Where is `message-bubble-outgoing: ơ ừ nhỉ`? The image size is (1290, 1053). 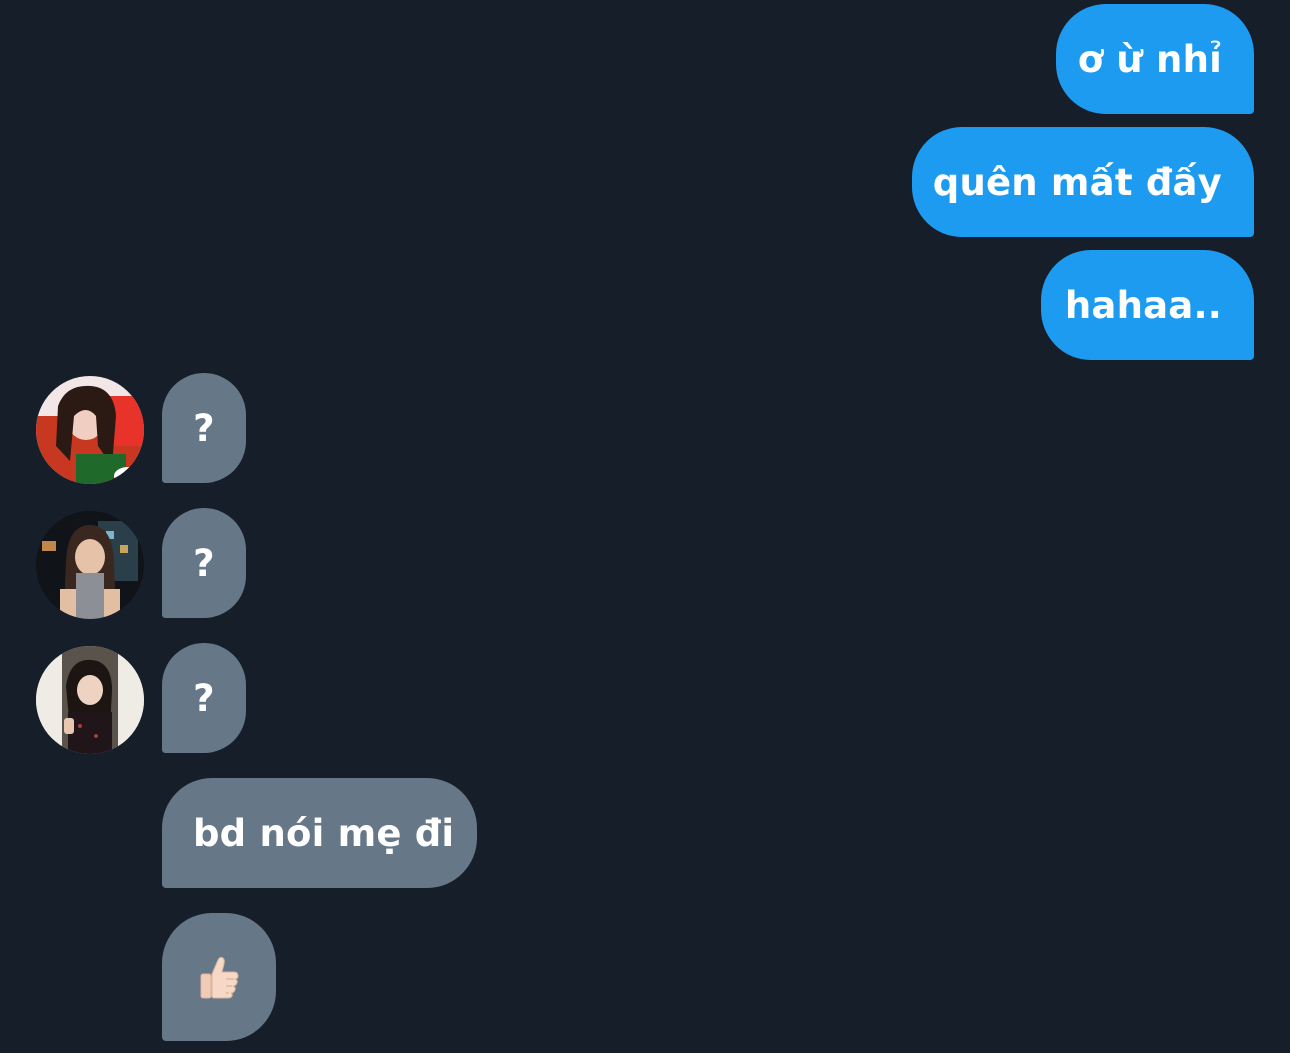 message-bubble-outgoing: ơ ừ nhỉ is located at coordinates (1155, 59).